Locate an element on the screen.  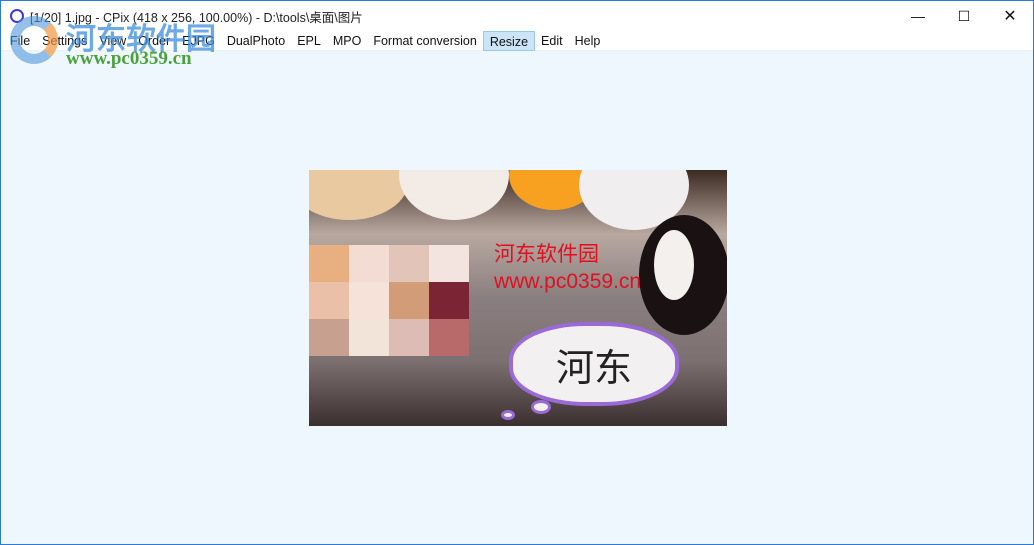
menu-file: File is located at coordinates (20, 41).